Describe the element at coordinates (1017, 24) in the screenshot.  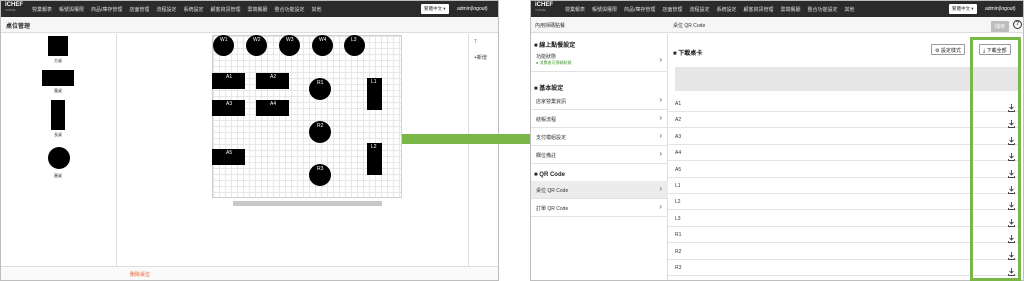
I see `help-icon: ?` at that location.